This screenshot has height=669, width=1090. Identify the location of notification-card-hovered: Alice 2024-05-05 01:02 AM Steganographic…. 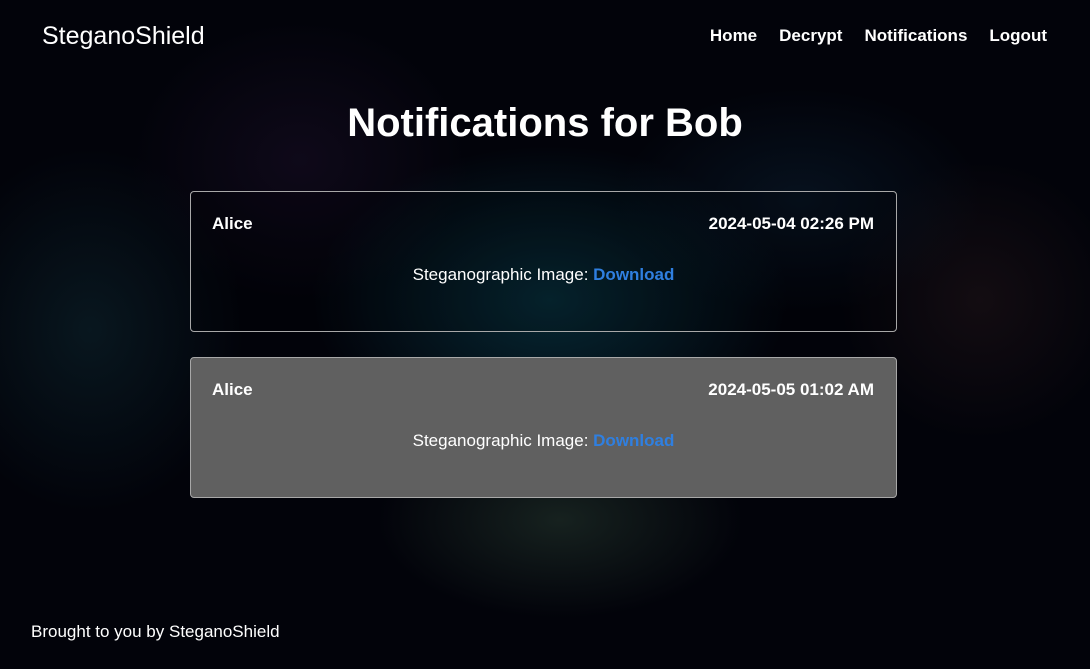
(543, 427).